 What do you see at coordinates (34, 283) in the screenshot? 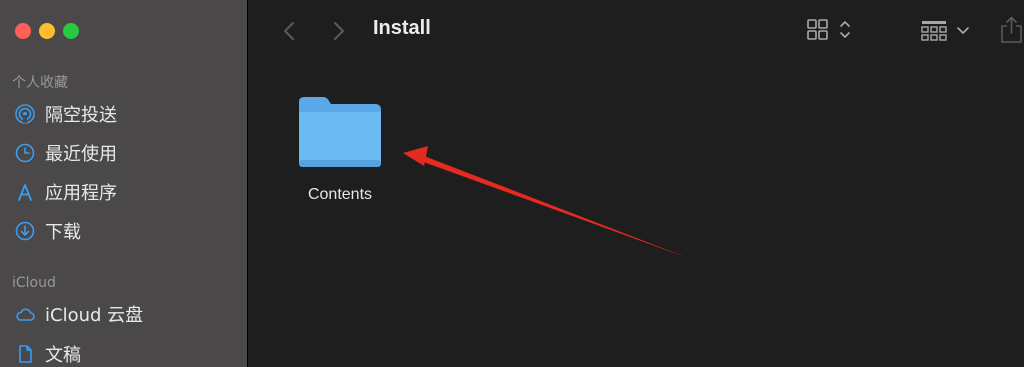
I see `icloud-section-title: iCloud` at bounding box center [34, 283].